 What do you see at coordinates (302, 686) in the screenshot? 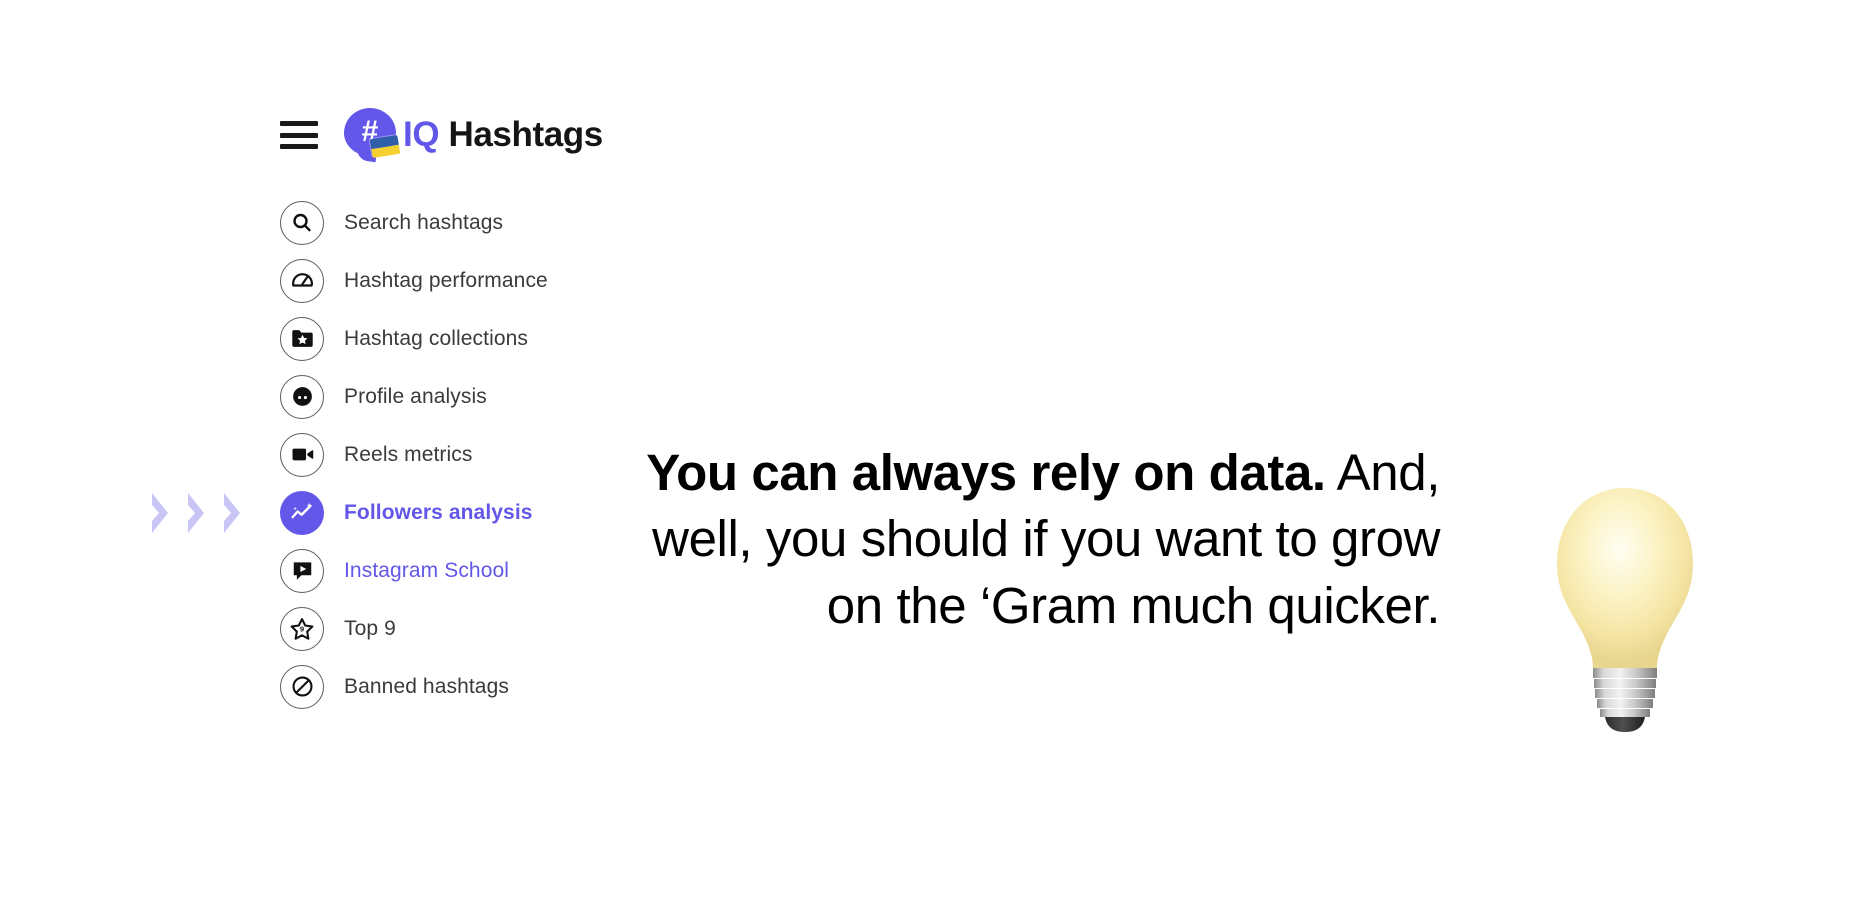
I see `prohibited-icon` at bounding box center [302, 686].